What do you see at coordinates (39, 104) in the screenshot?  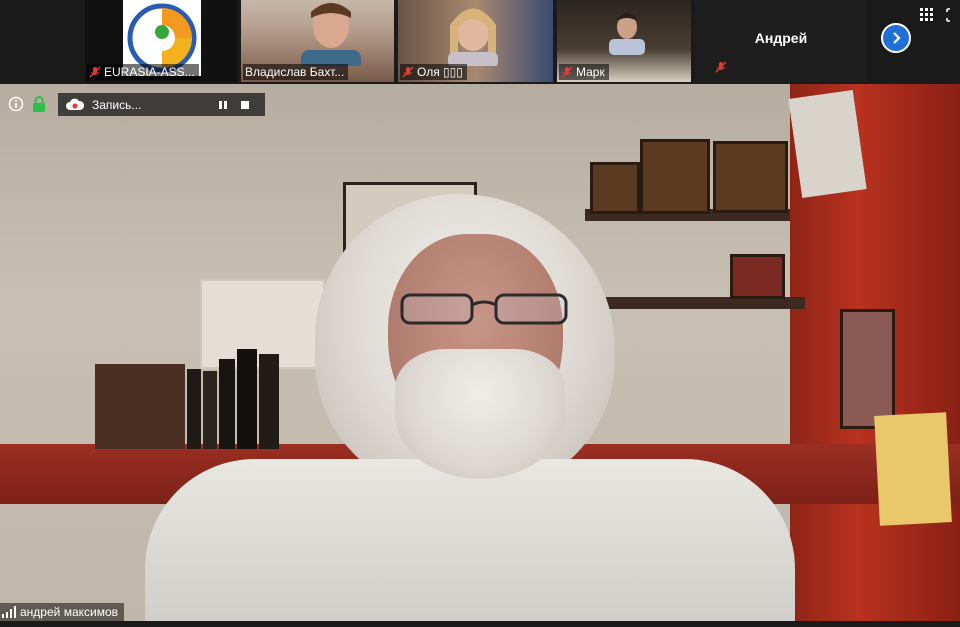 I see `lock-icon` at bounding box center [39, 104].